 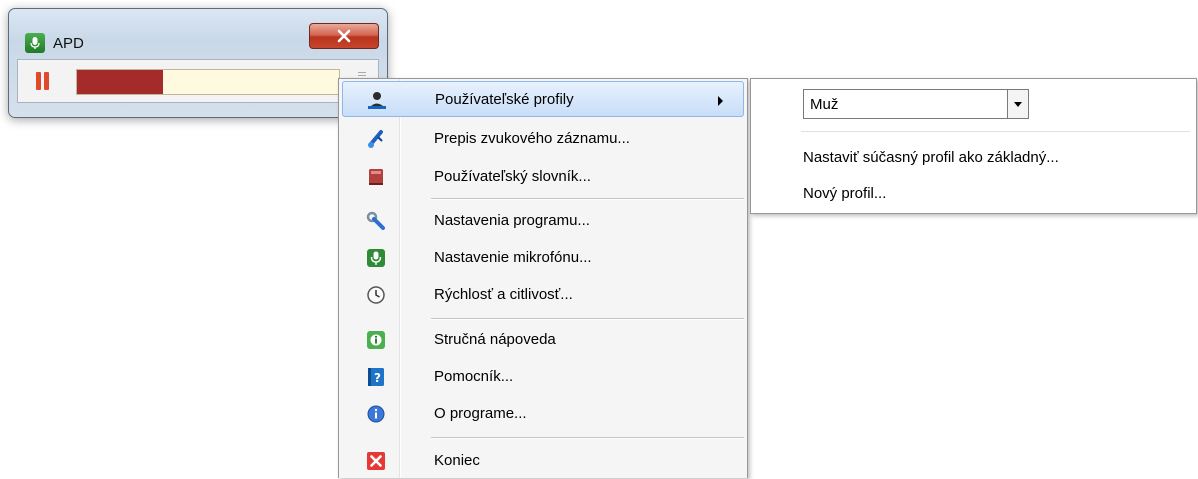 What do you see at coordinates (68, 43) in the screenshot?
I see `window-title: APD` at bounding box center [68, 43].